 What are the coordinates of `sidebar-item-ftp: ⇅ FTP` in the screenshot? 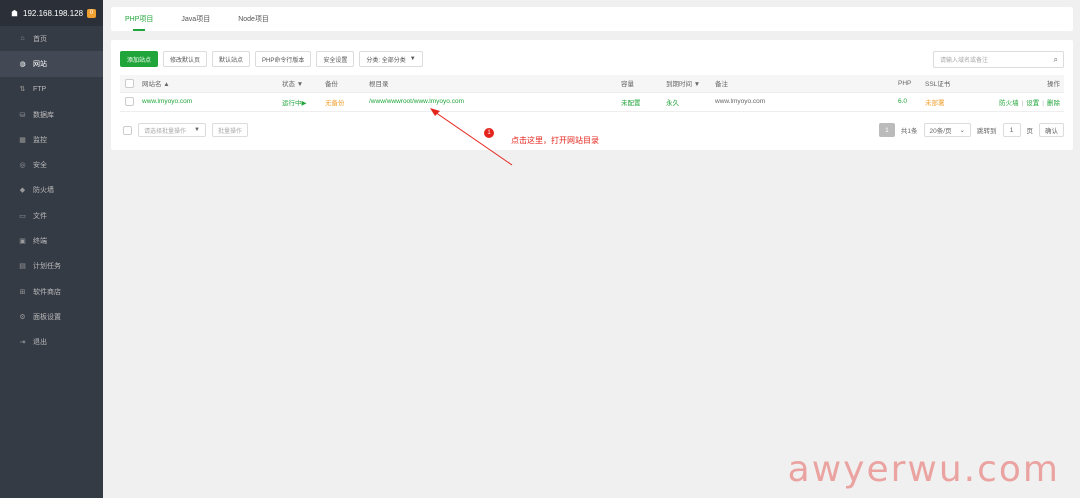 It's located at (51, 89).